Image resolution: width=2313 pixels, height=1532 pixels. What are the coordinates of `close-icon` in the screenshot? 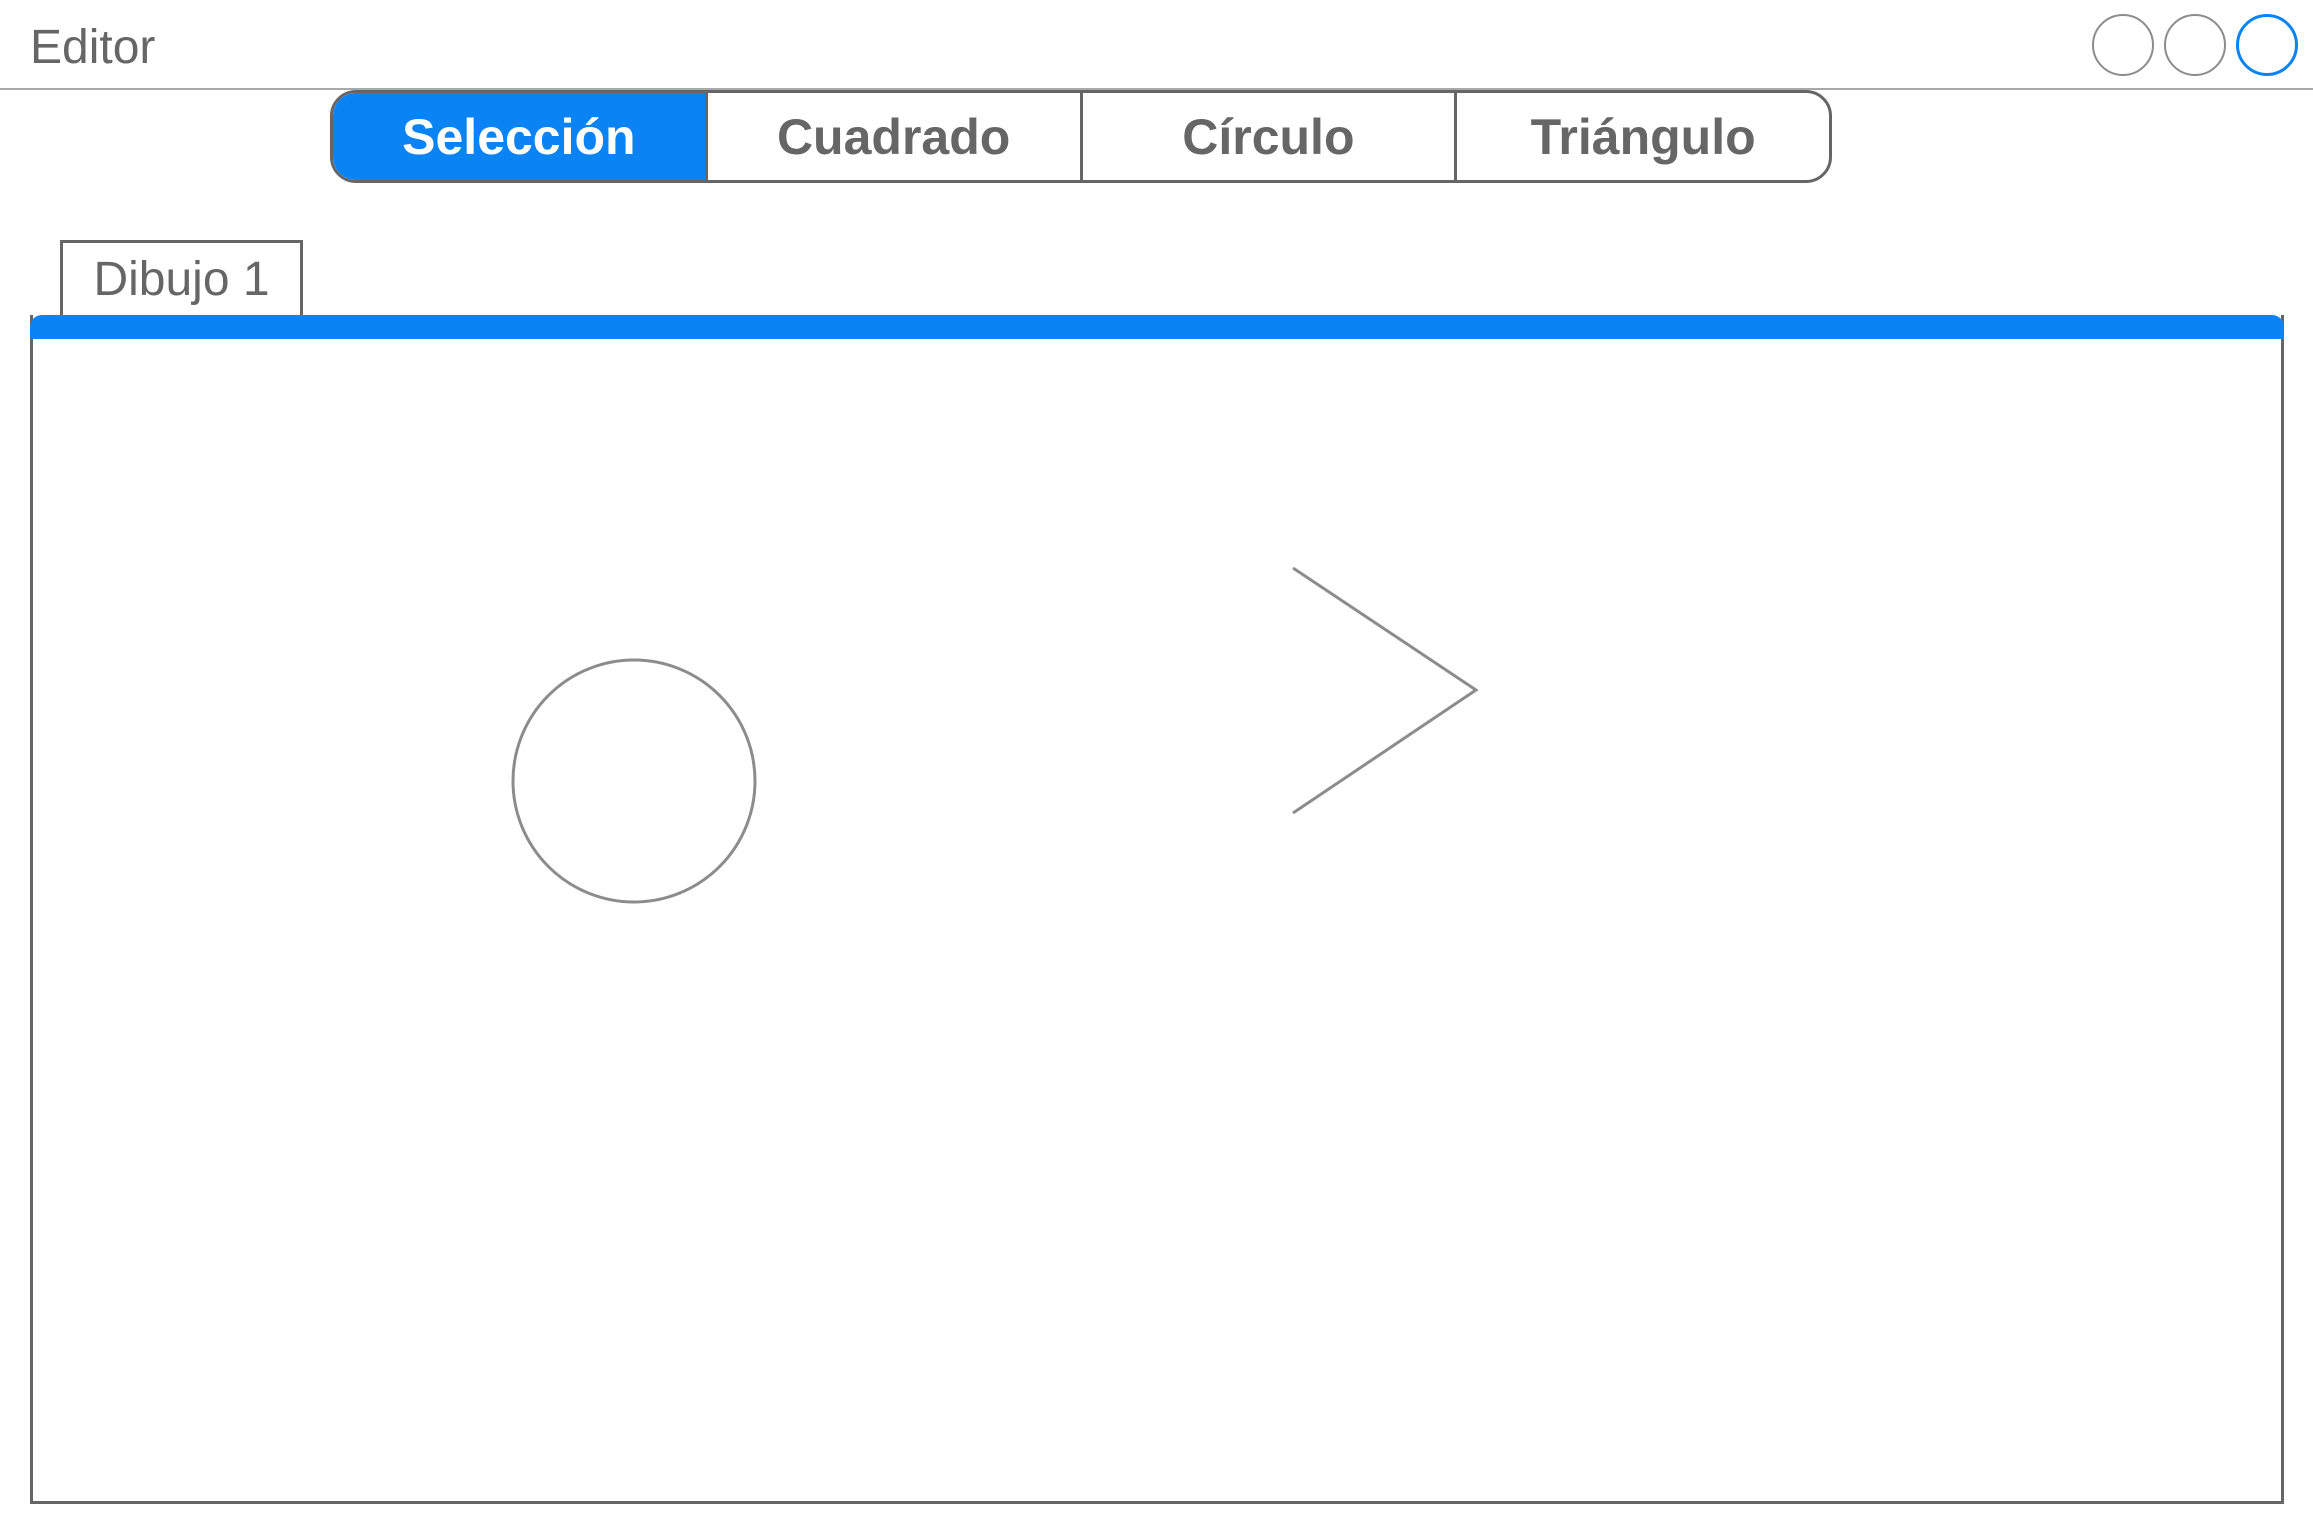 It's located at (2267, 45).